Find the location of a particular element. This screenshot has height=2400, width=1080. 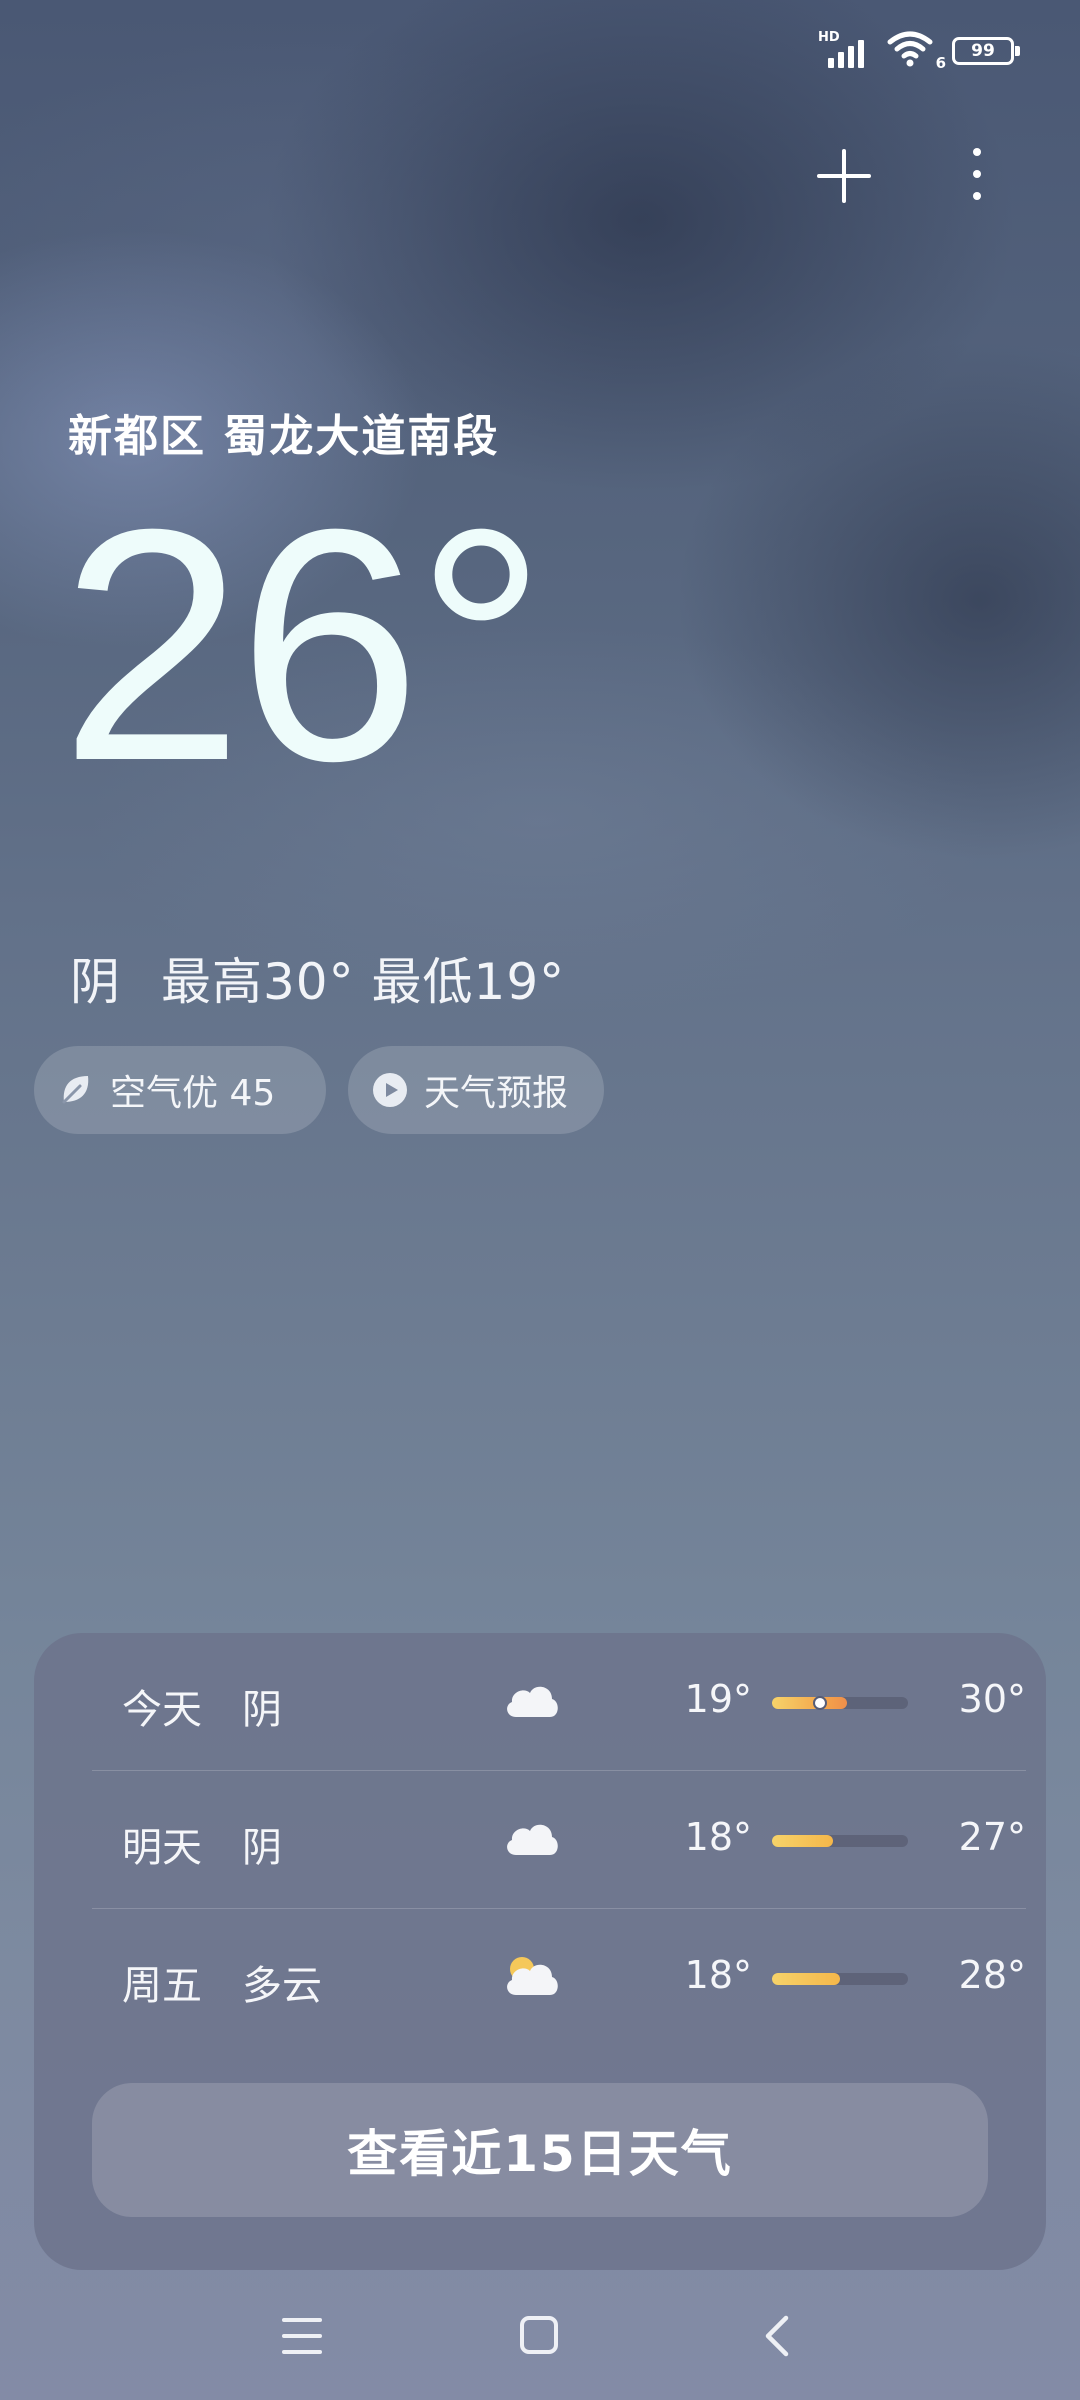

forecast-high: 28° is located at coordinates (992, 1975).